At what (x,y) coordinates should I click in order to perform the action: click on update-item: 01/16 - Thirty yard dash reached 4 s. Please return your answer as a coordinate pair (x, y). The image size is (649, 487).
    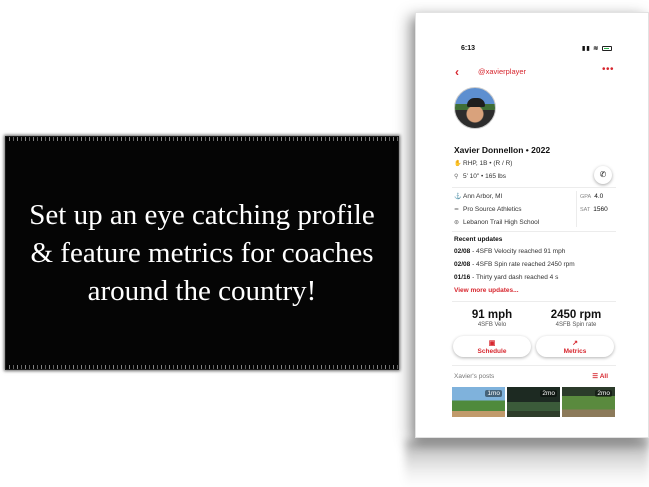
    Looking at the image, I should click on (506, 277).